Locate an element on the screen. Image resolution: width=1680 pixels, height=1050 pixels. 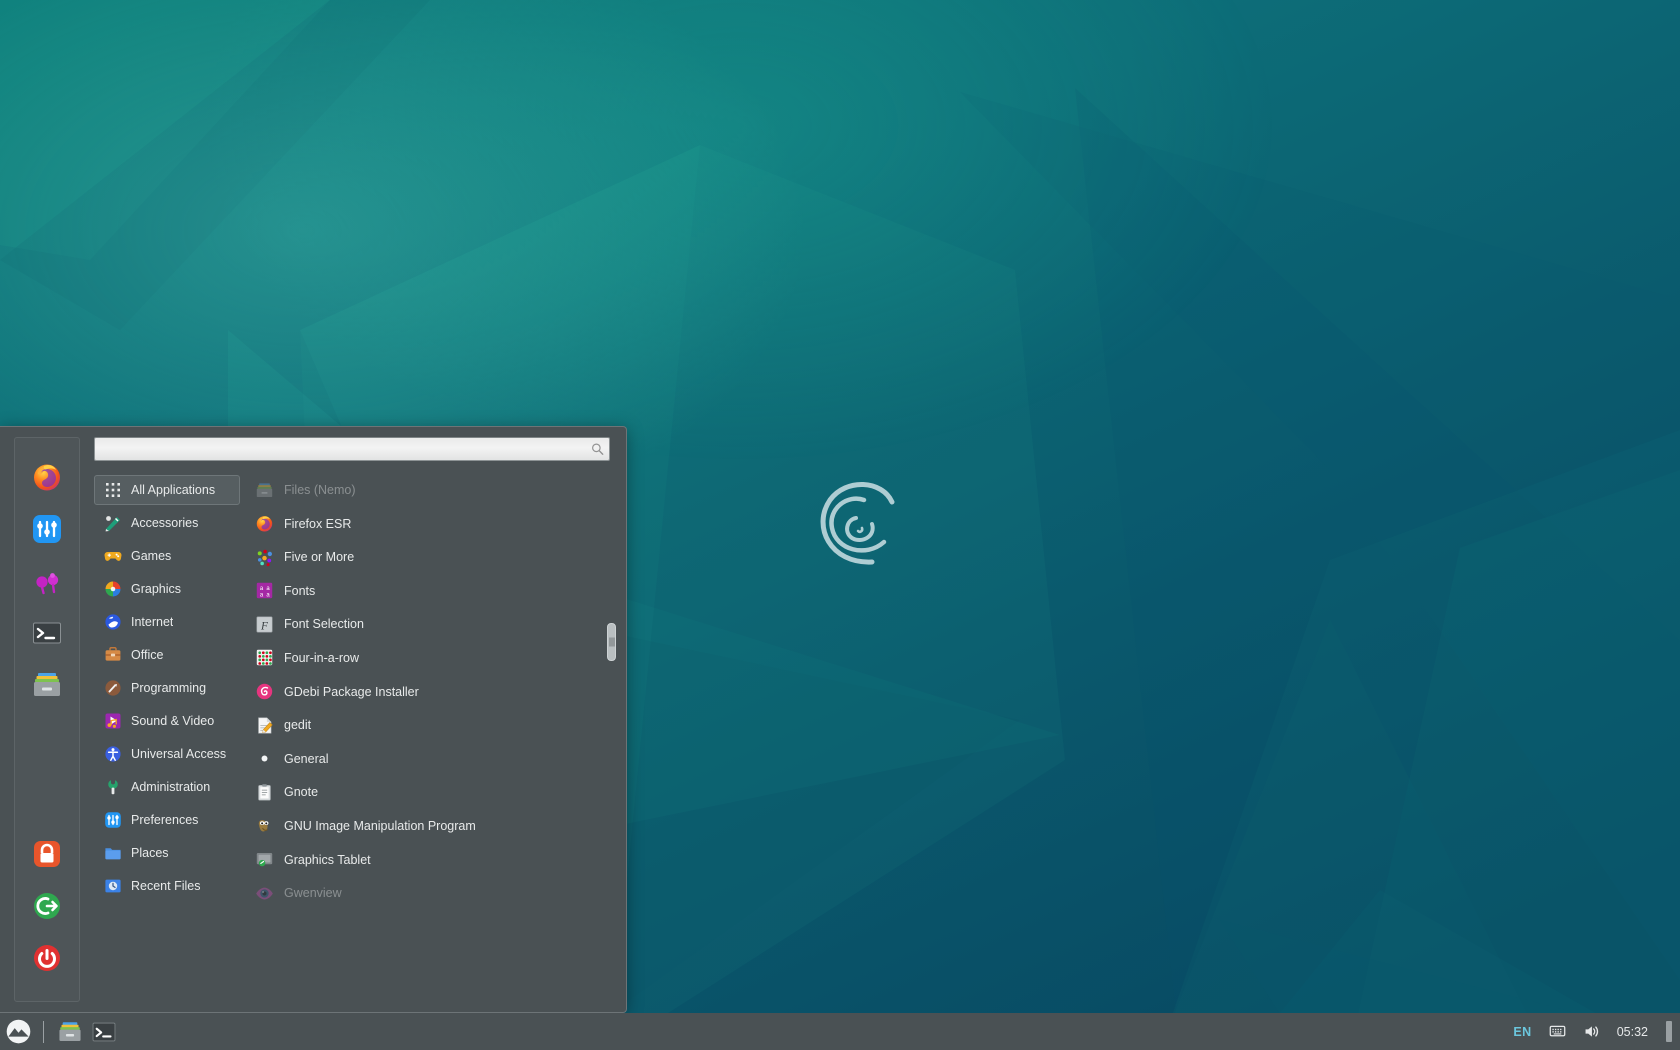
fonts-icon: aa aa is located at coordinates (264, 591).